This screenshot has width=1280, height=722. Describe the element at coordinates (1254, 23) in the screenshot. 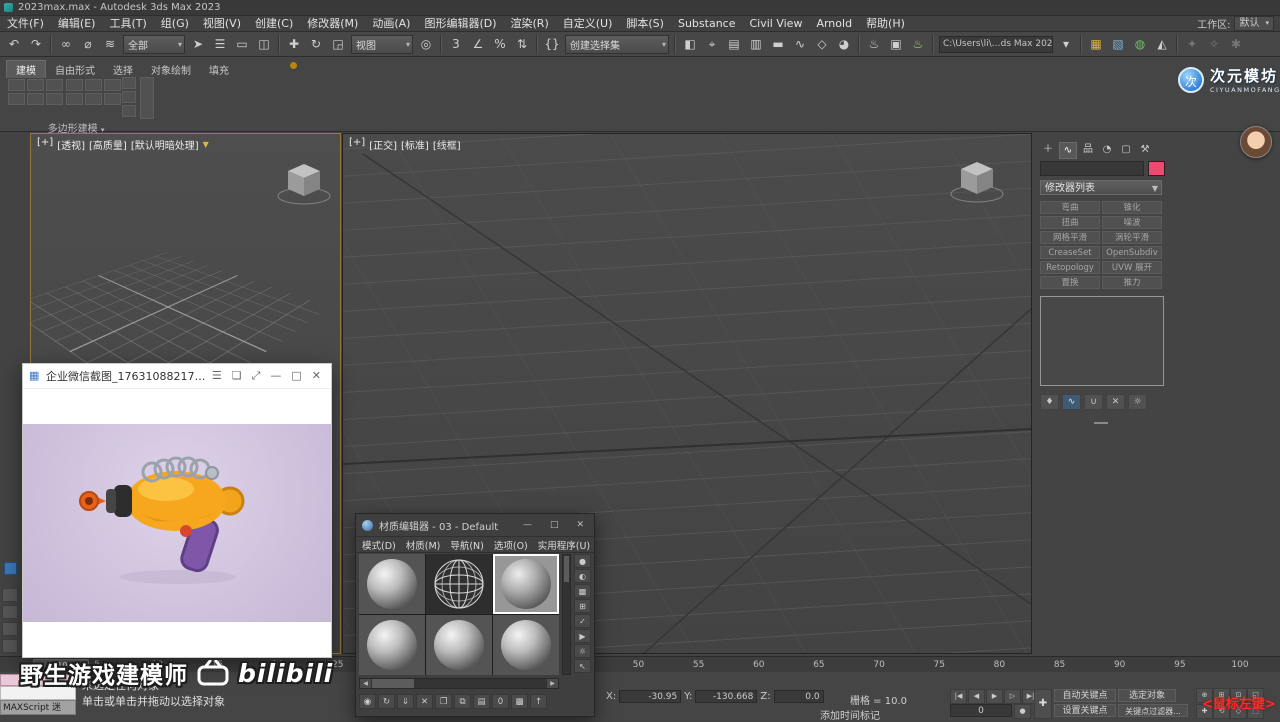

I see `workspace-dropdown: 默认 ▾` at that location.